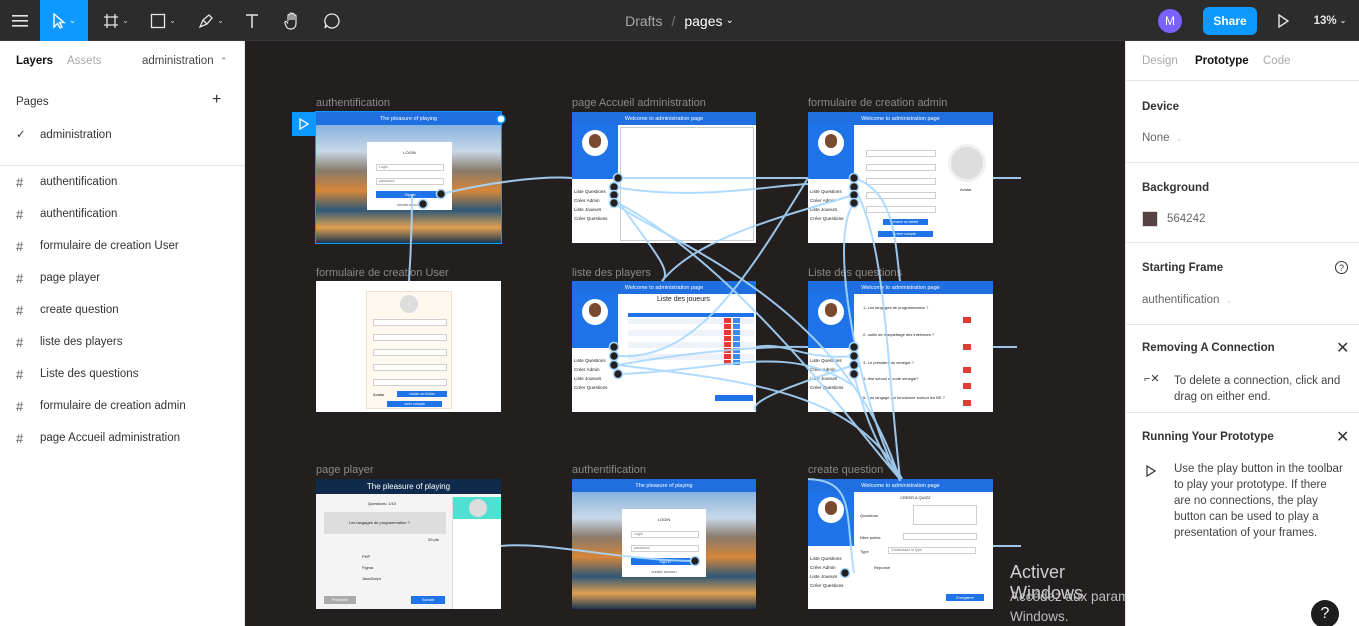 The image size is (1359, 626). Describe the element at coordinates (1242, 122) in the screenshot. I see `device-section: Device None ⌄` at that location.